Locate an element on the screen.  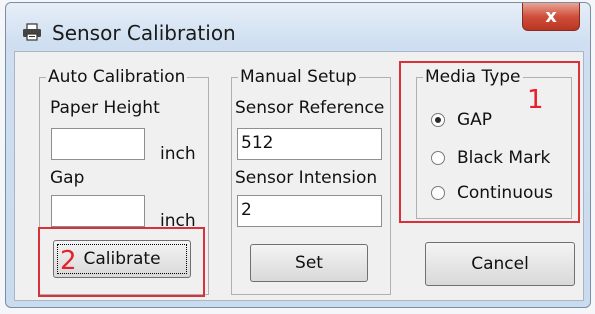
auto-calibration-legend: Auto Calibration is located at coordinates (117, 77).